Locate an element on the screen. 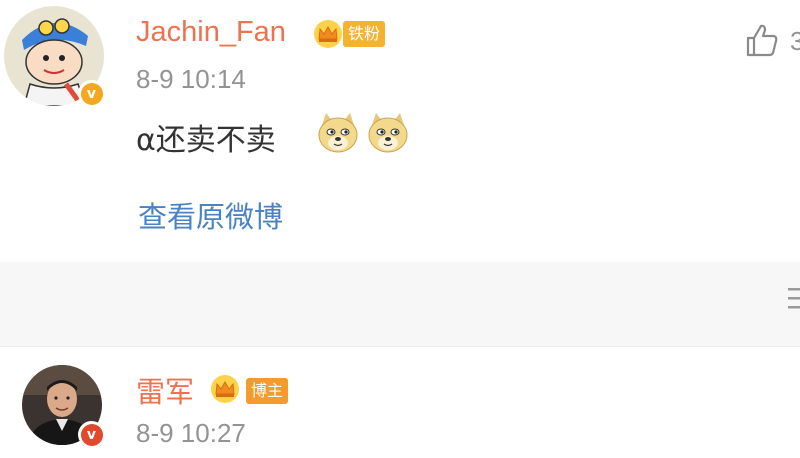 The height and width of the screenshot is (458, 800). like-count: 3 is located at coordinates (795, 41).